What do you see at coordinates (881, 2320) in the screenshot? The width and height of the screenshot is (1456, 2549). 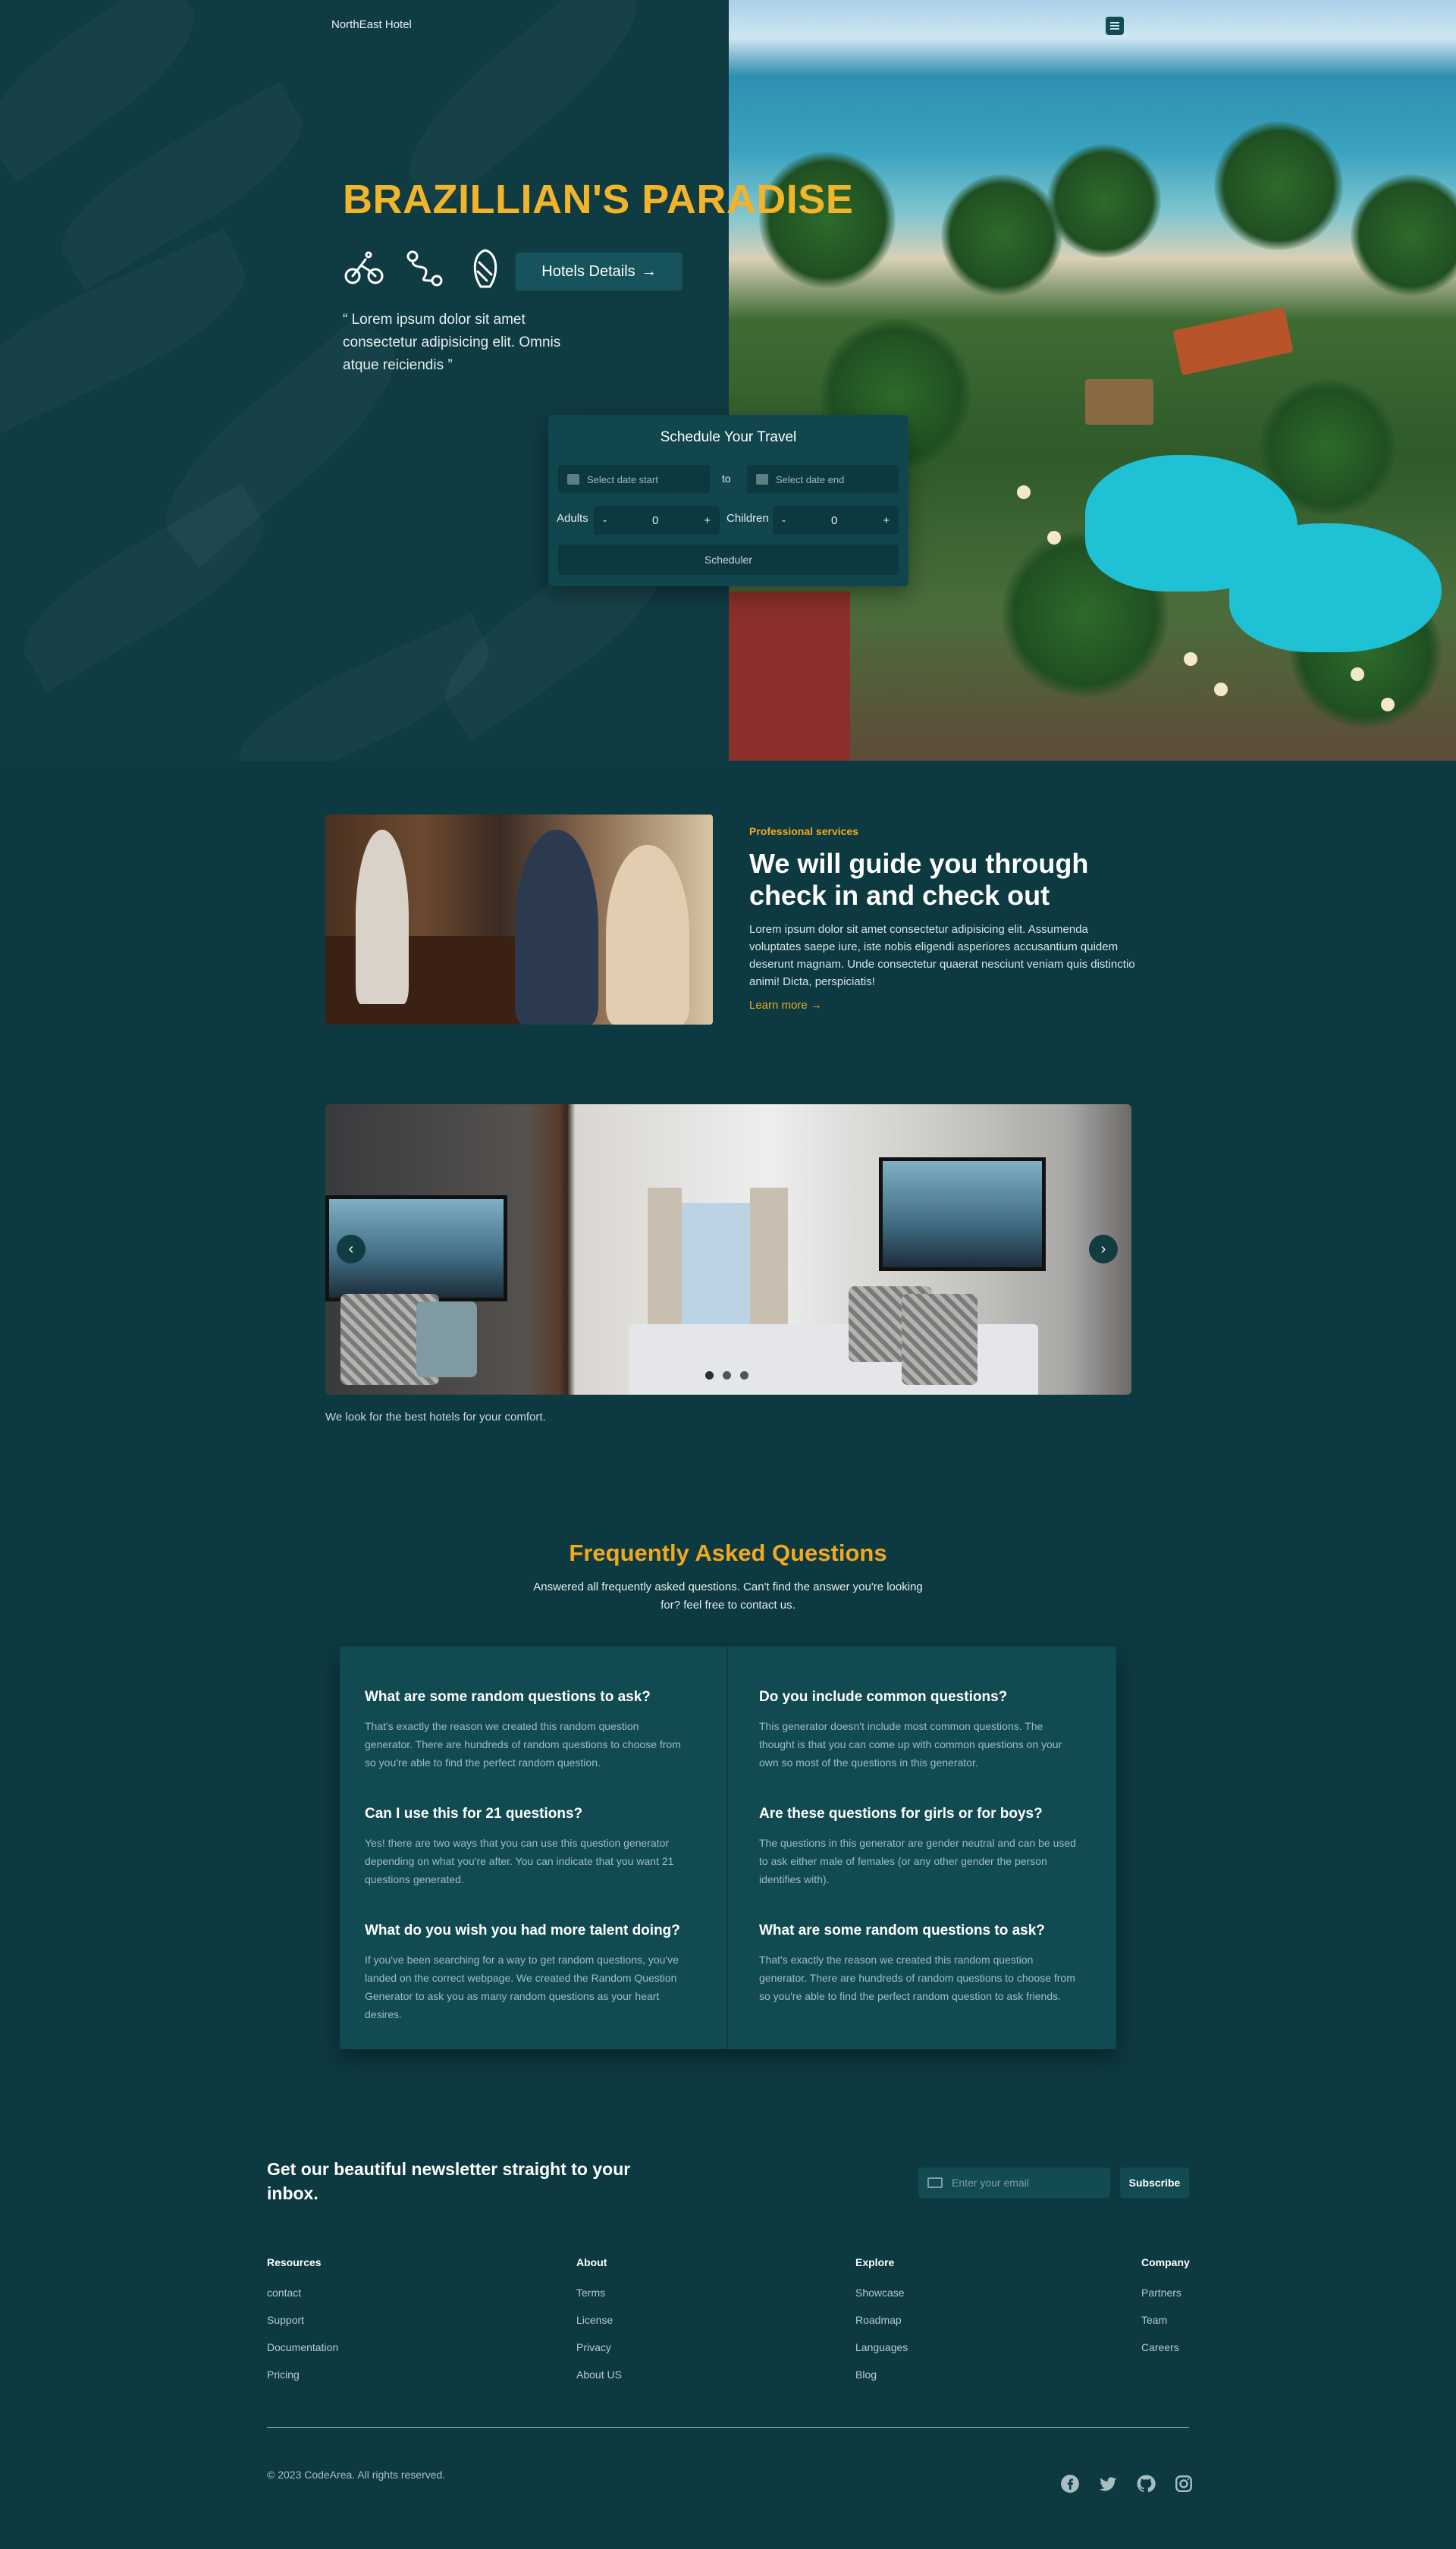 I see `footer-link: Roadmap` at bounding box center [881, 2320].